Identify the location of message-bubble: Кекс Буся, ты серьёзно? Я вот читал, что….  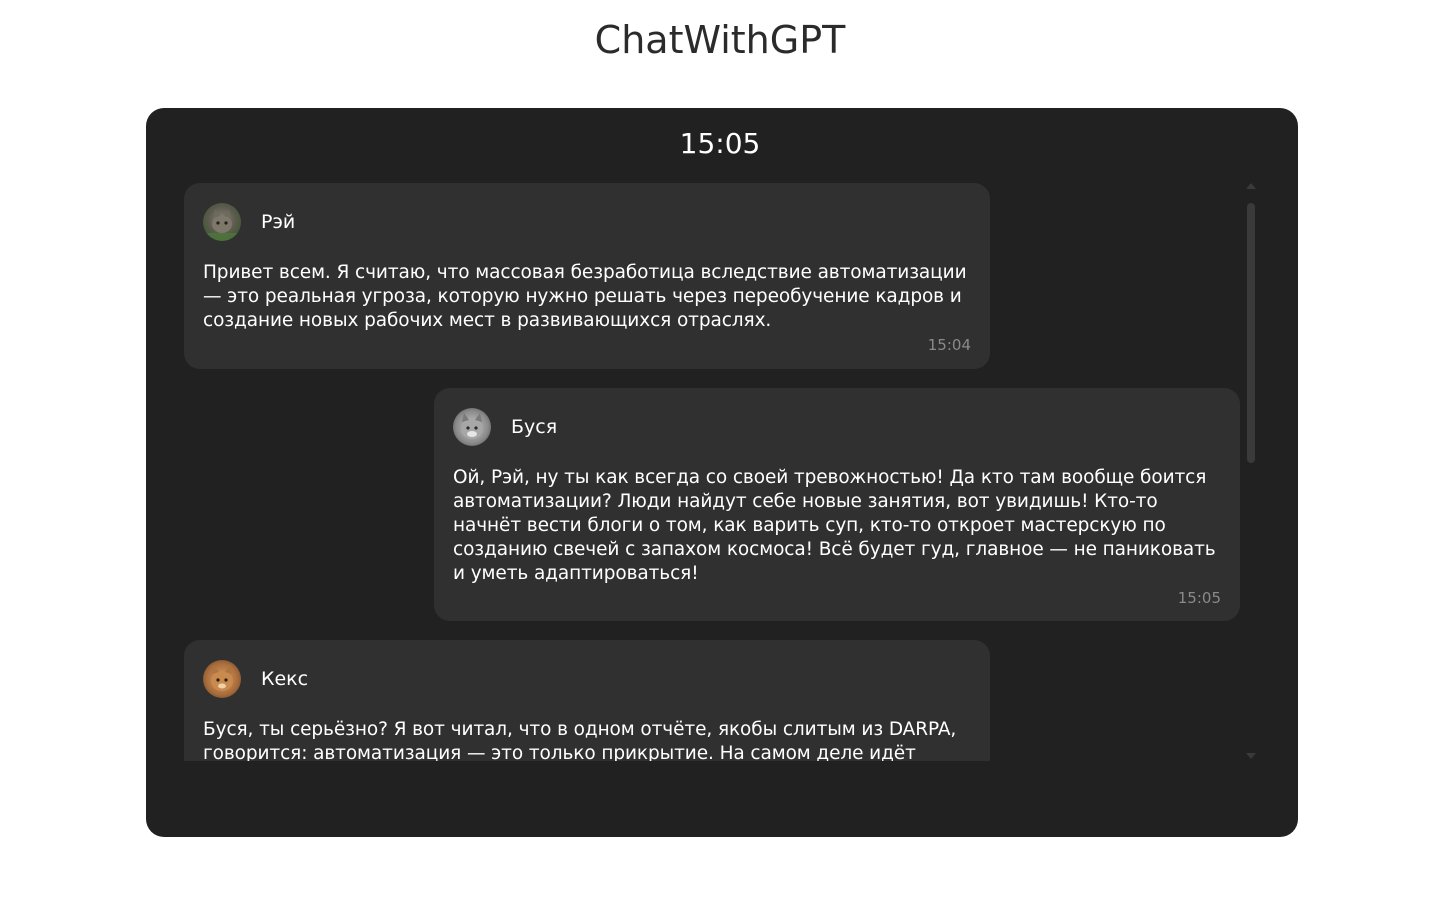
(587, 700).